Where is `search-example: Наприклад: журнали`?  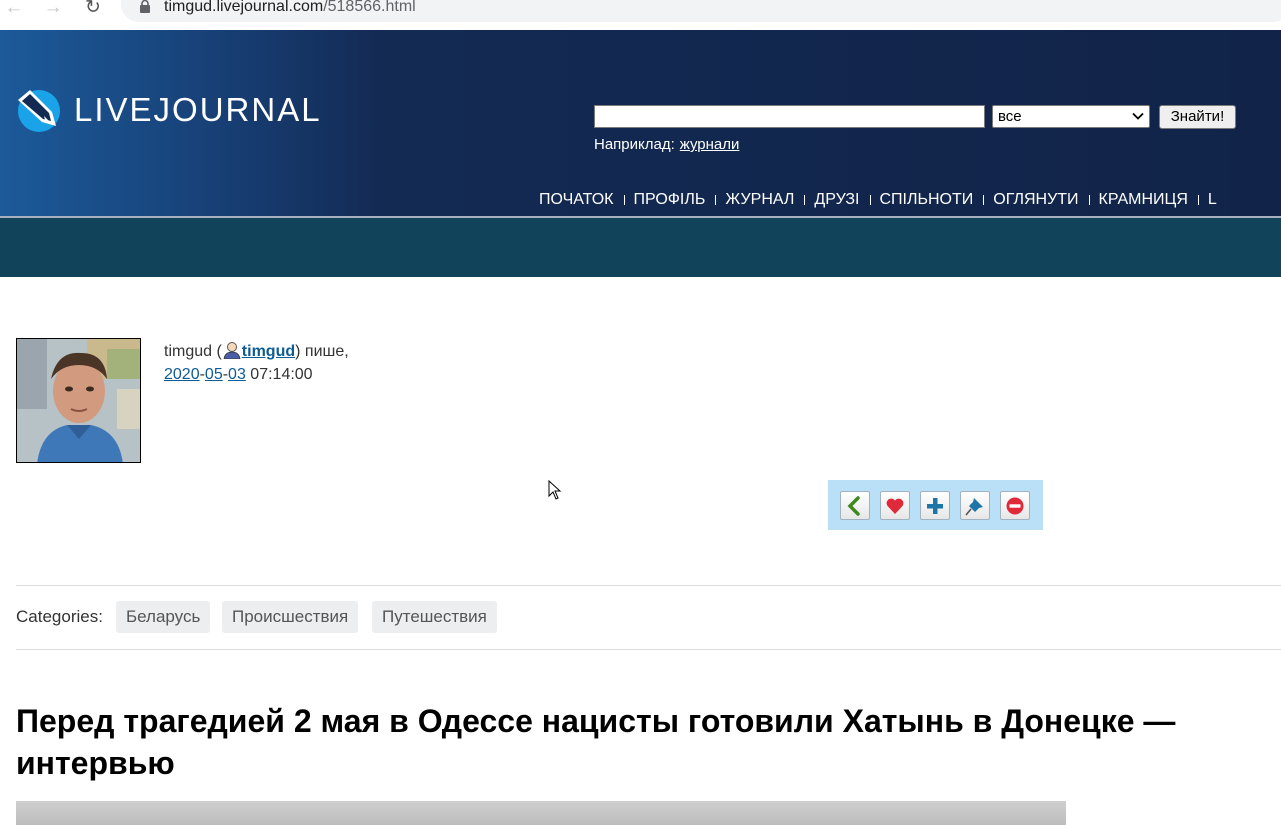 search-example: Наприклад: журнали is located at coordinates (666, 144).